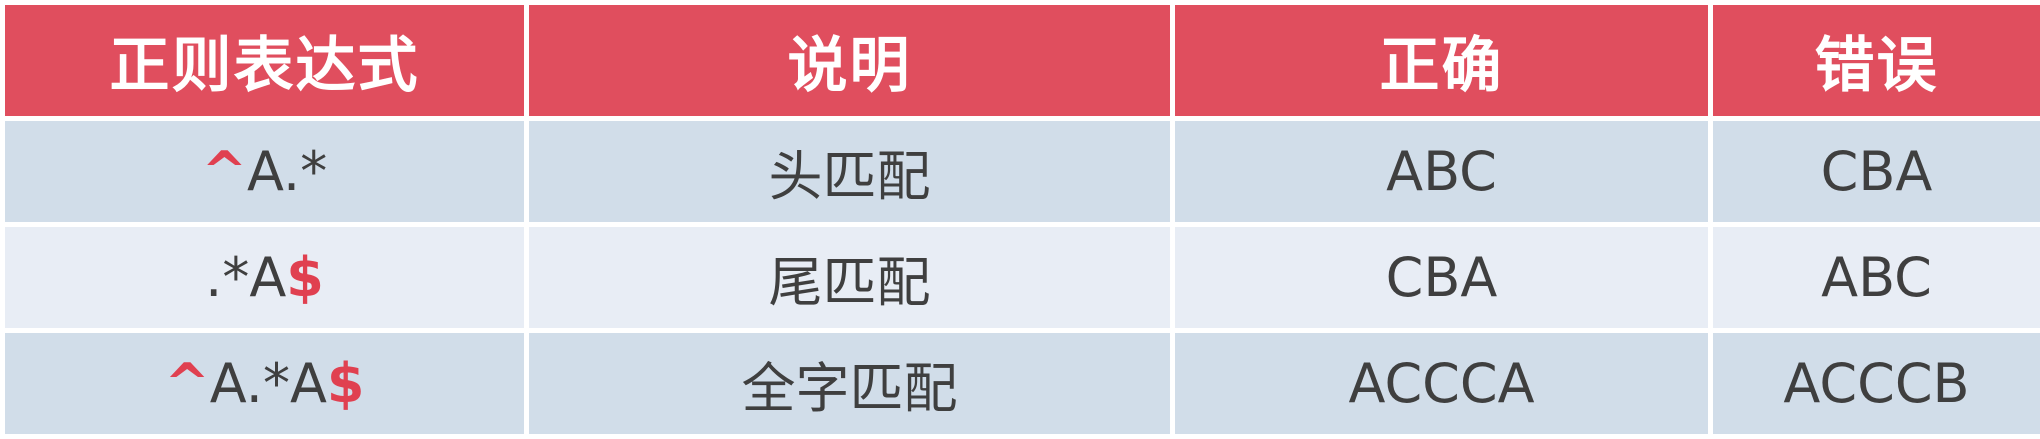 The width and height of the screenshot is (2040, 439). I want to click on wrong-cell: CBA, so click(1875, 172).